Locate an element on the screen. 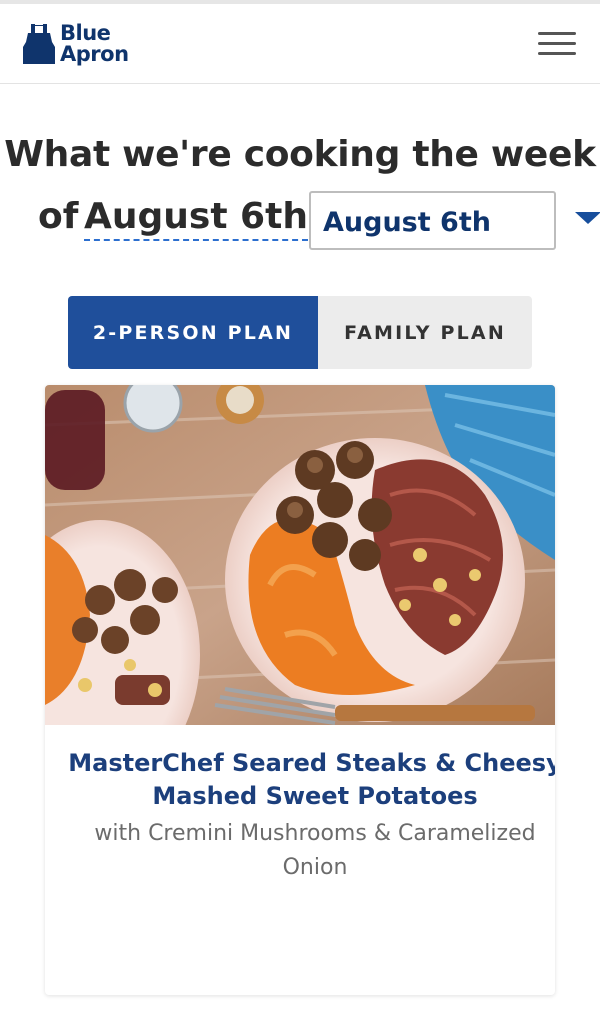 This screenshot has width=600, height=1016. week-select-value: August 6th is located at coordinates (407, 222).